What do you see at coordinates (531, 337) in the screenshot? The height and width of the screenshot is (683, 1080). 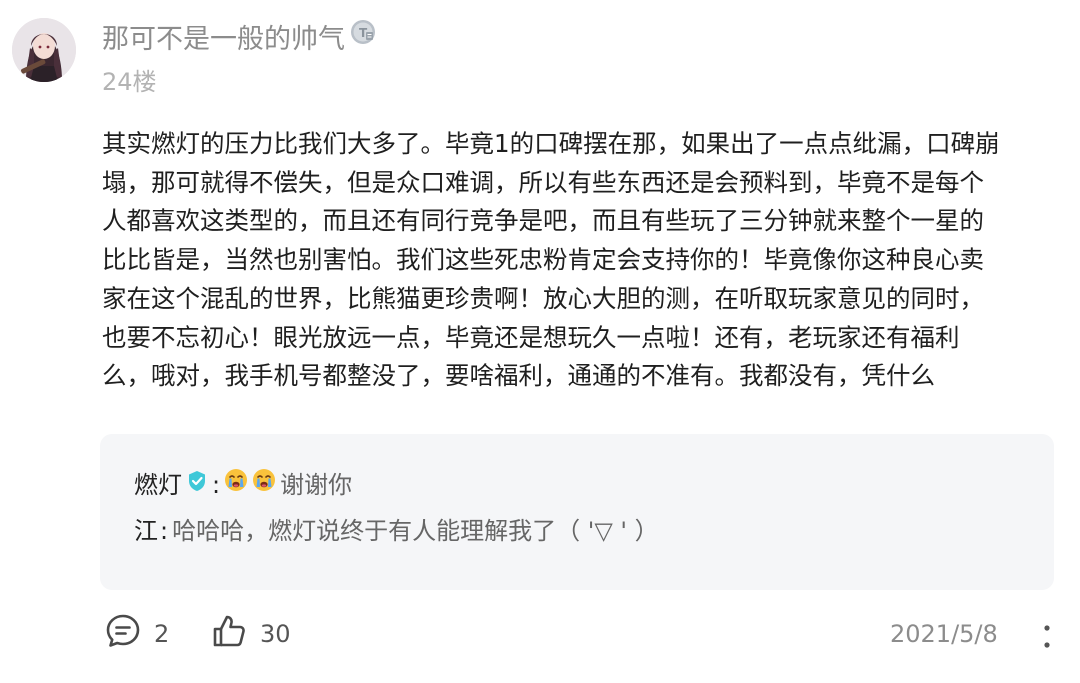 I see `content-line: 也要不忘初心！眼光放远一点，毕竟还是想玩久一点啦！还有，老玩家还有福利` at bounding box center [531, 337].